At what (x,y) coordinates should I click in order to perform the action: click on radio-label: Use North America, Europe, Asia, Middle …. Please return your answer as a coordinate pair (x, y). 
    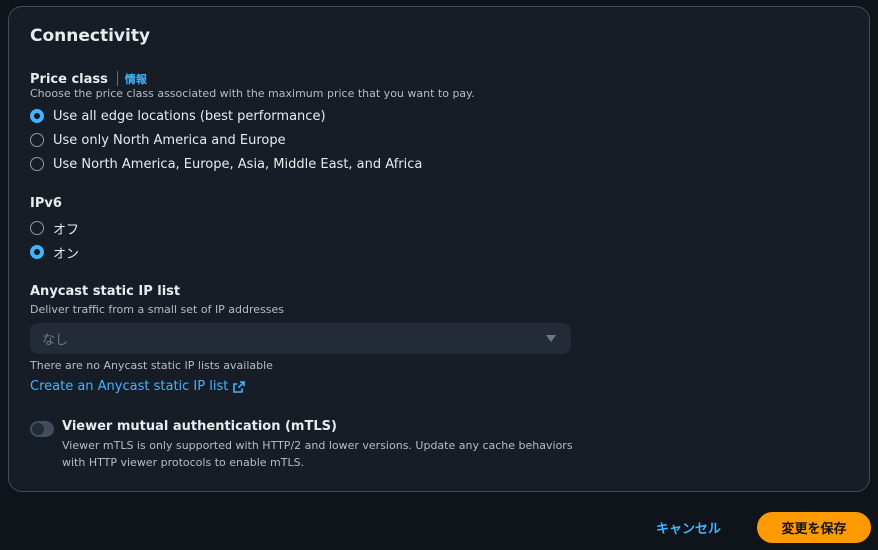
    Looking at the image, I should click on (238, 164).